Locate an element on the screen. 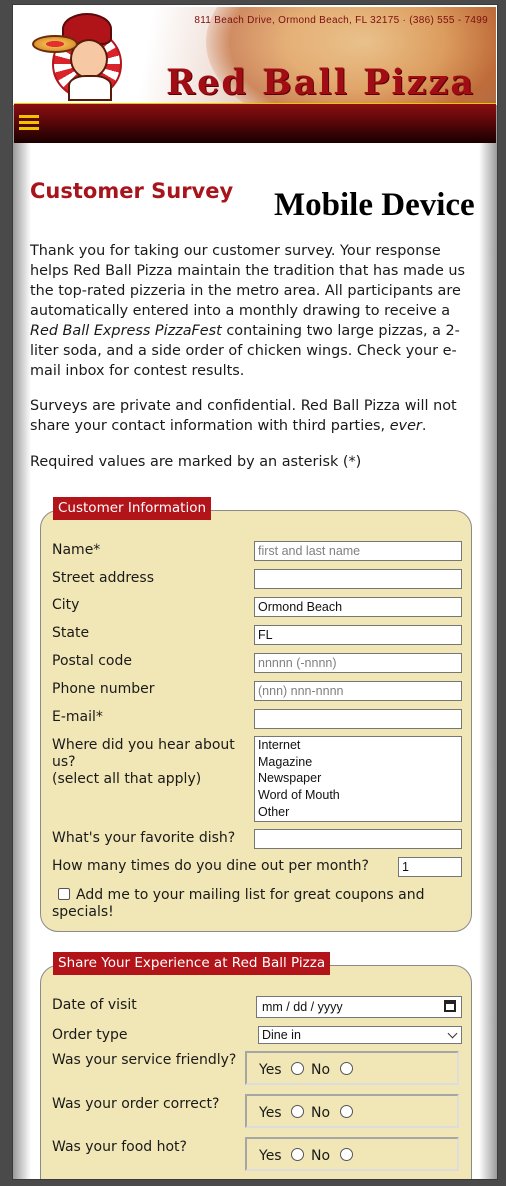 The width and height of the screenshot is (506, 1186). food-hot-yes-radio is located at coordinates (297, 1154).